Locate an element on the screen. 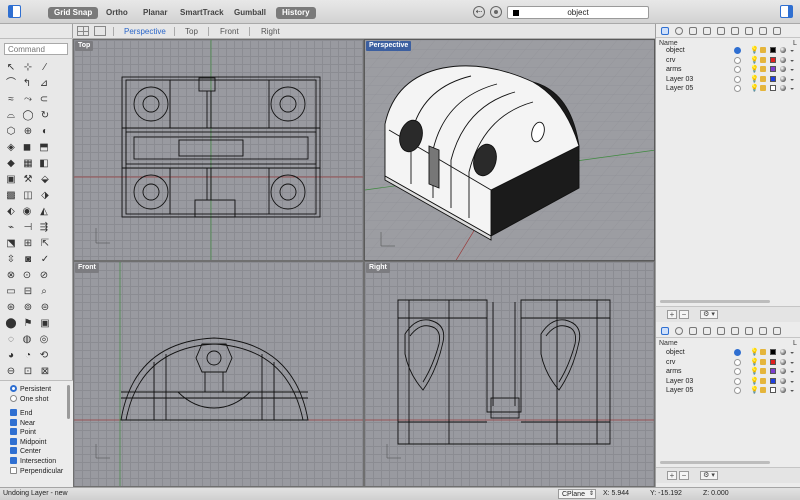 Image resolution: width=800 pixels, height=500 pixels. layer-row-2: Layer 03 💡 ◒ is located at coordinates (728, 382).